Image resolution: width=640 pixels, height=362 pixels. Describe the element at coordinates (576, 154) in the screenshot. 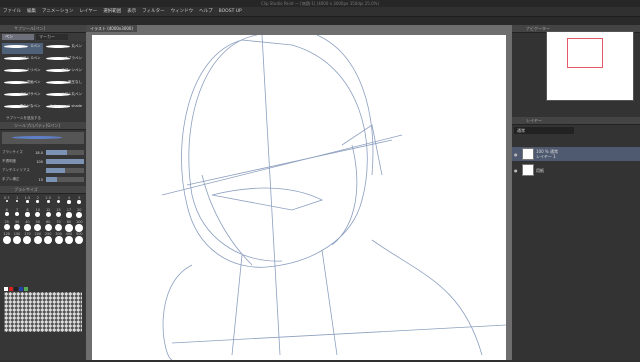

I see `layer-row: ● 100 % 通常 レイヤー 1` at that location.